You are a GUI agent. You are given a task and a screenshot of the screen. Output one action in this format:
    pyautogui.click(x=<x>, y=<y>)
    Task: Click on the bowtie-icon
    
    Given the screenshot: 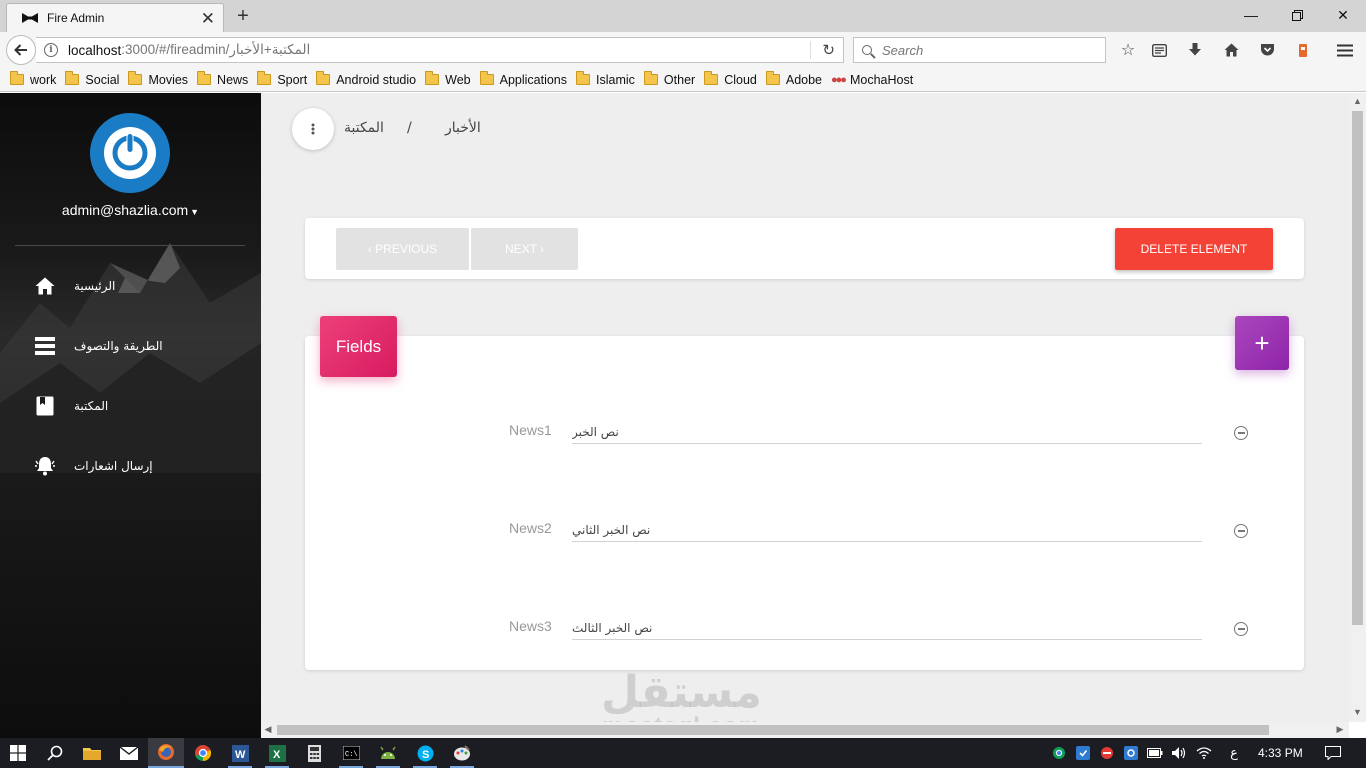 What is the action you would take?
    pyautogui.click(x=30, y=18)
    